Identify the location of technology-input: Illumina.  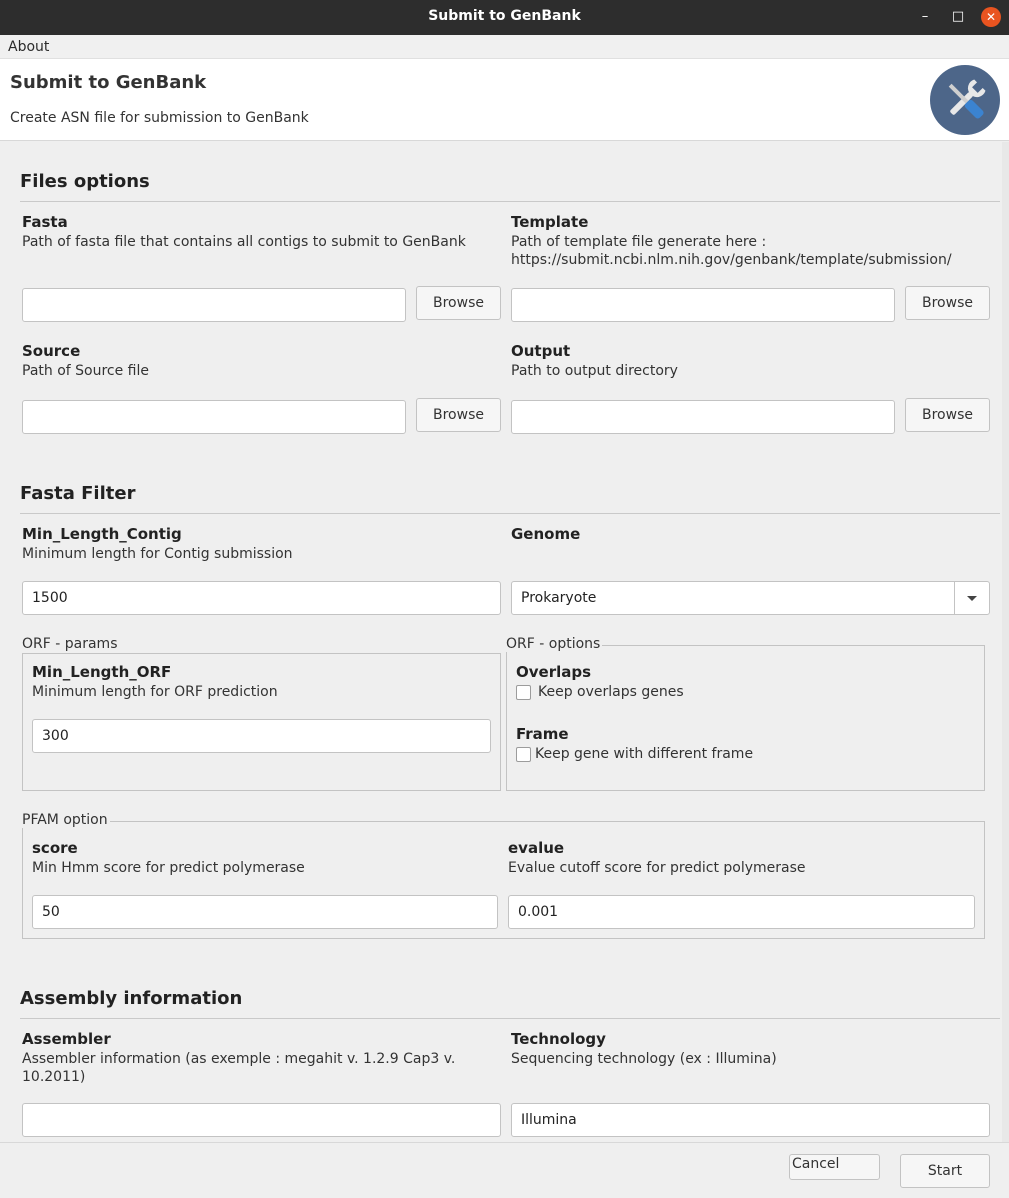
(750, 1120).